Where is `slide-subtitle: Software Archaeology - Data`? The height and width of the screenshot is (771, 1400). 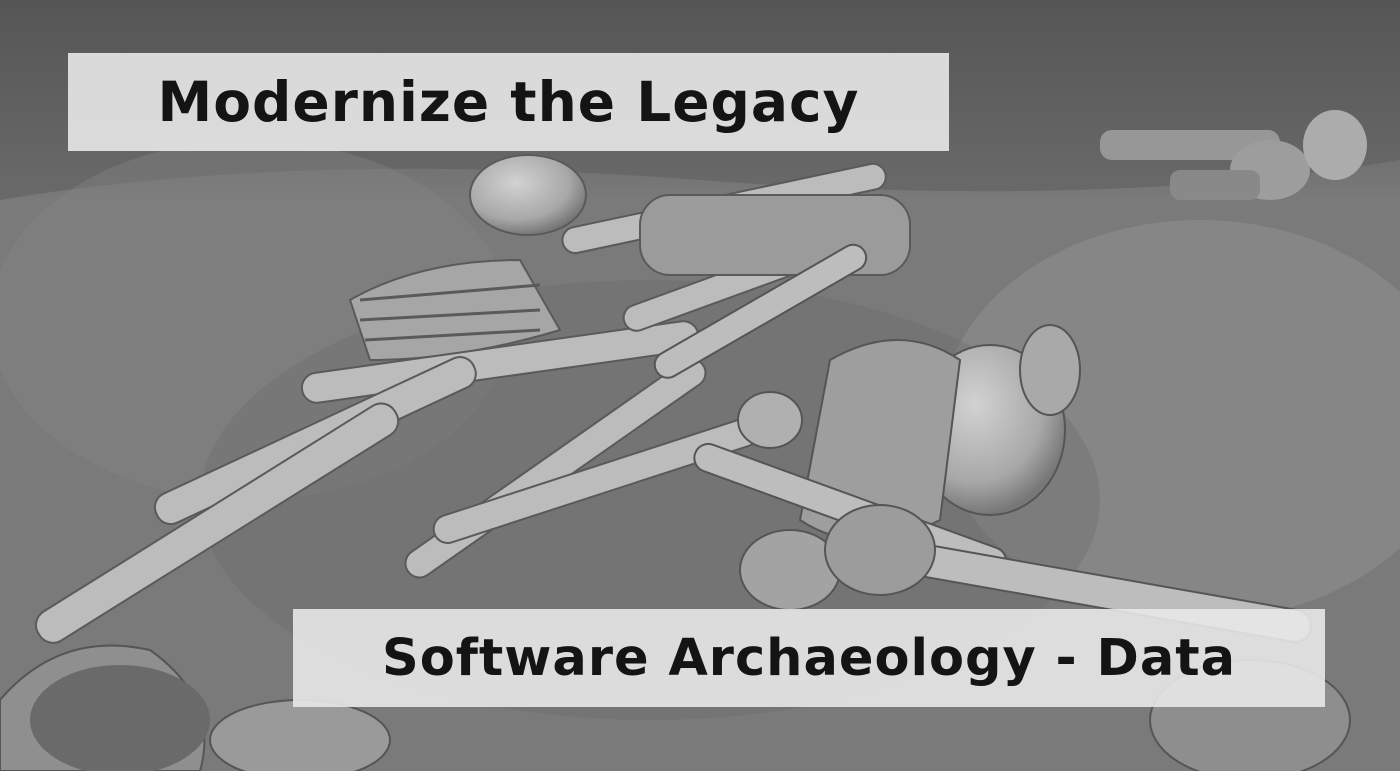
slide-subtitle: Software Archaeology - Data is located at coordinates (809, 658).